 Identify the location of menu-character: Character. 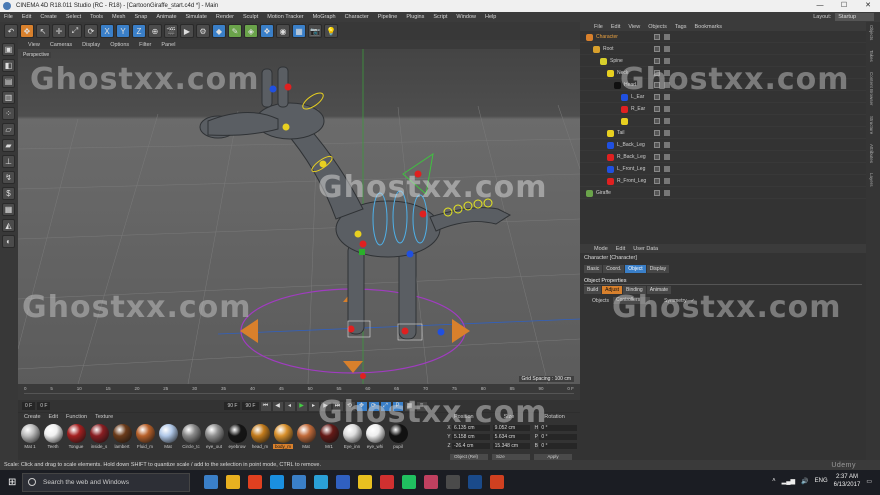
(357, 17).